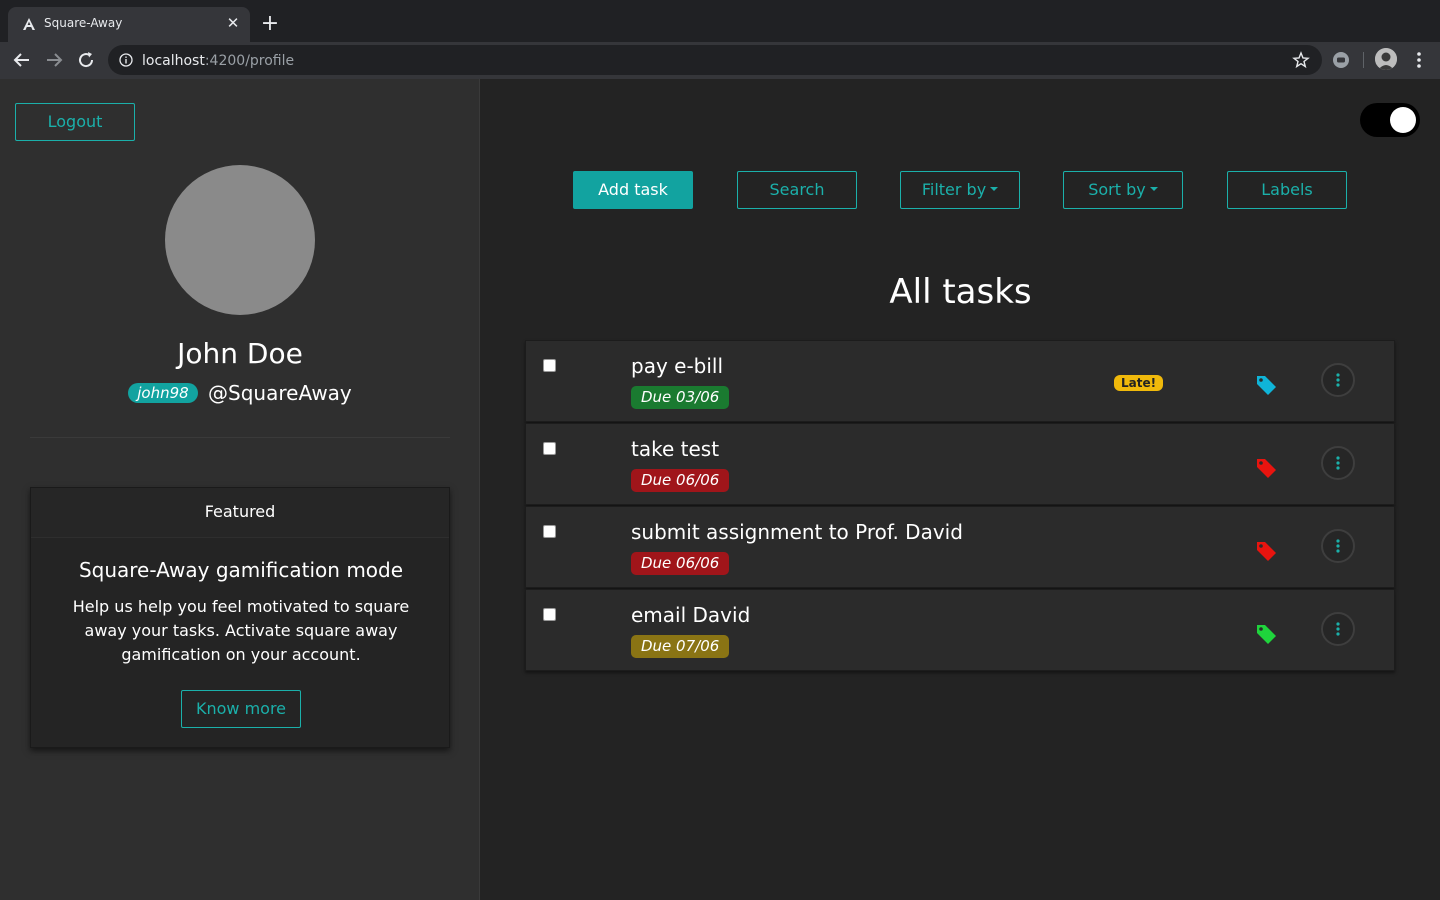 The height and width of the screenshot is (900, 1440). I want to click on task-row: email David Due 07/06, so click(960, 630).